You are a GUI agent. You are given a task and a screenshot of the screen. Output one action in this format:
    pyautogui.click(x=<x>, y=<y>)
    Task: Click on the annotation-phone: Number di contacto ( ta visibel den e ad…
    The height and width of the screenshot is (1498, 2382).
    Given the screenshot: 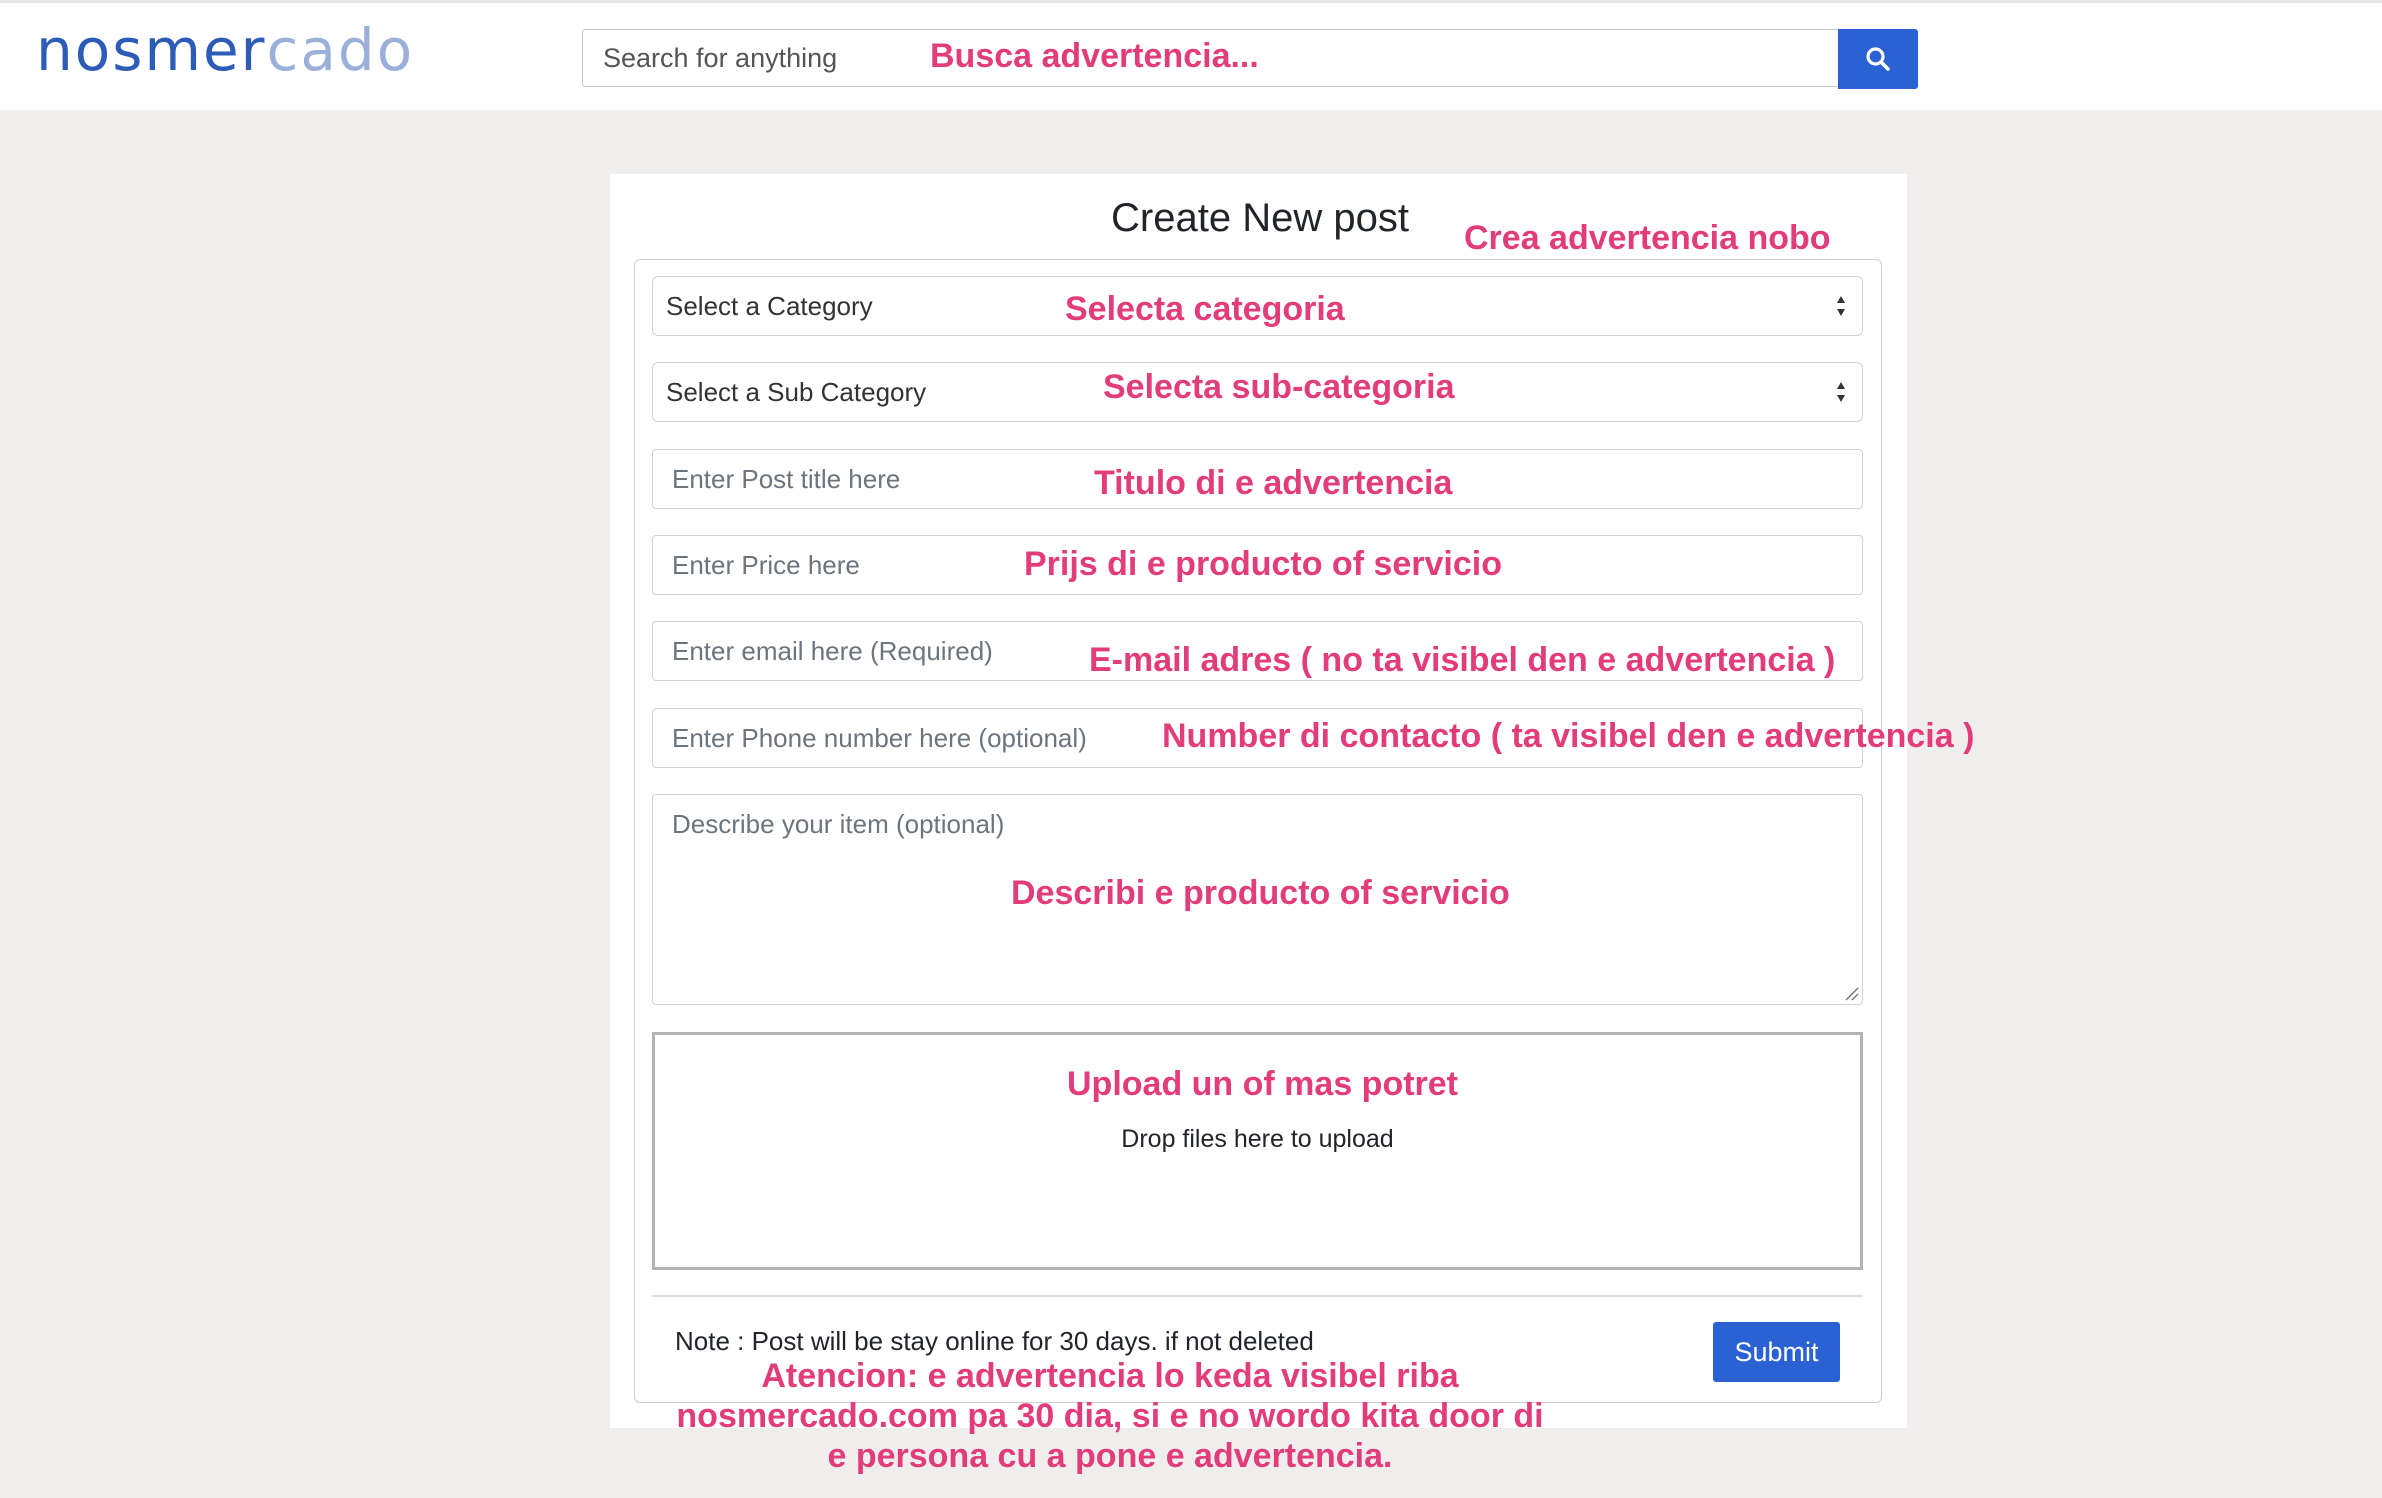 What is the action you would take?
    pyautogui.click(x=1568, y=736)
    